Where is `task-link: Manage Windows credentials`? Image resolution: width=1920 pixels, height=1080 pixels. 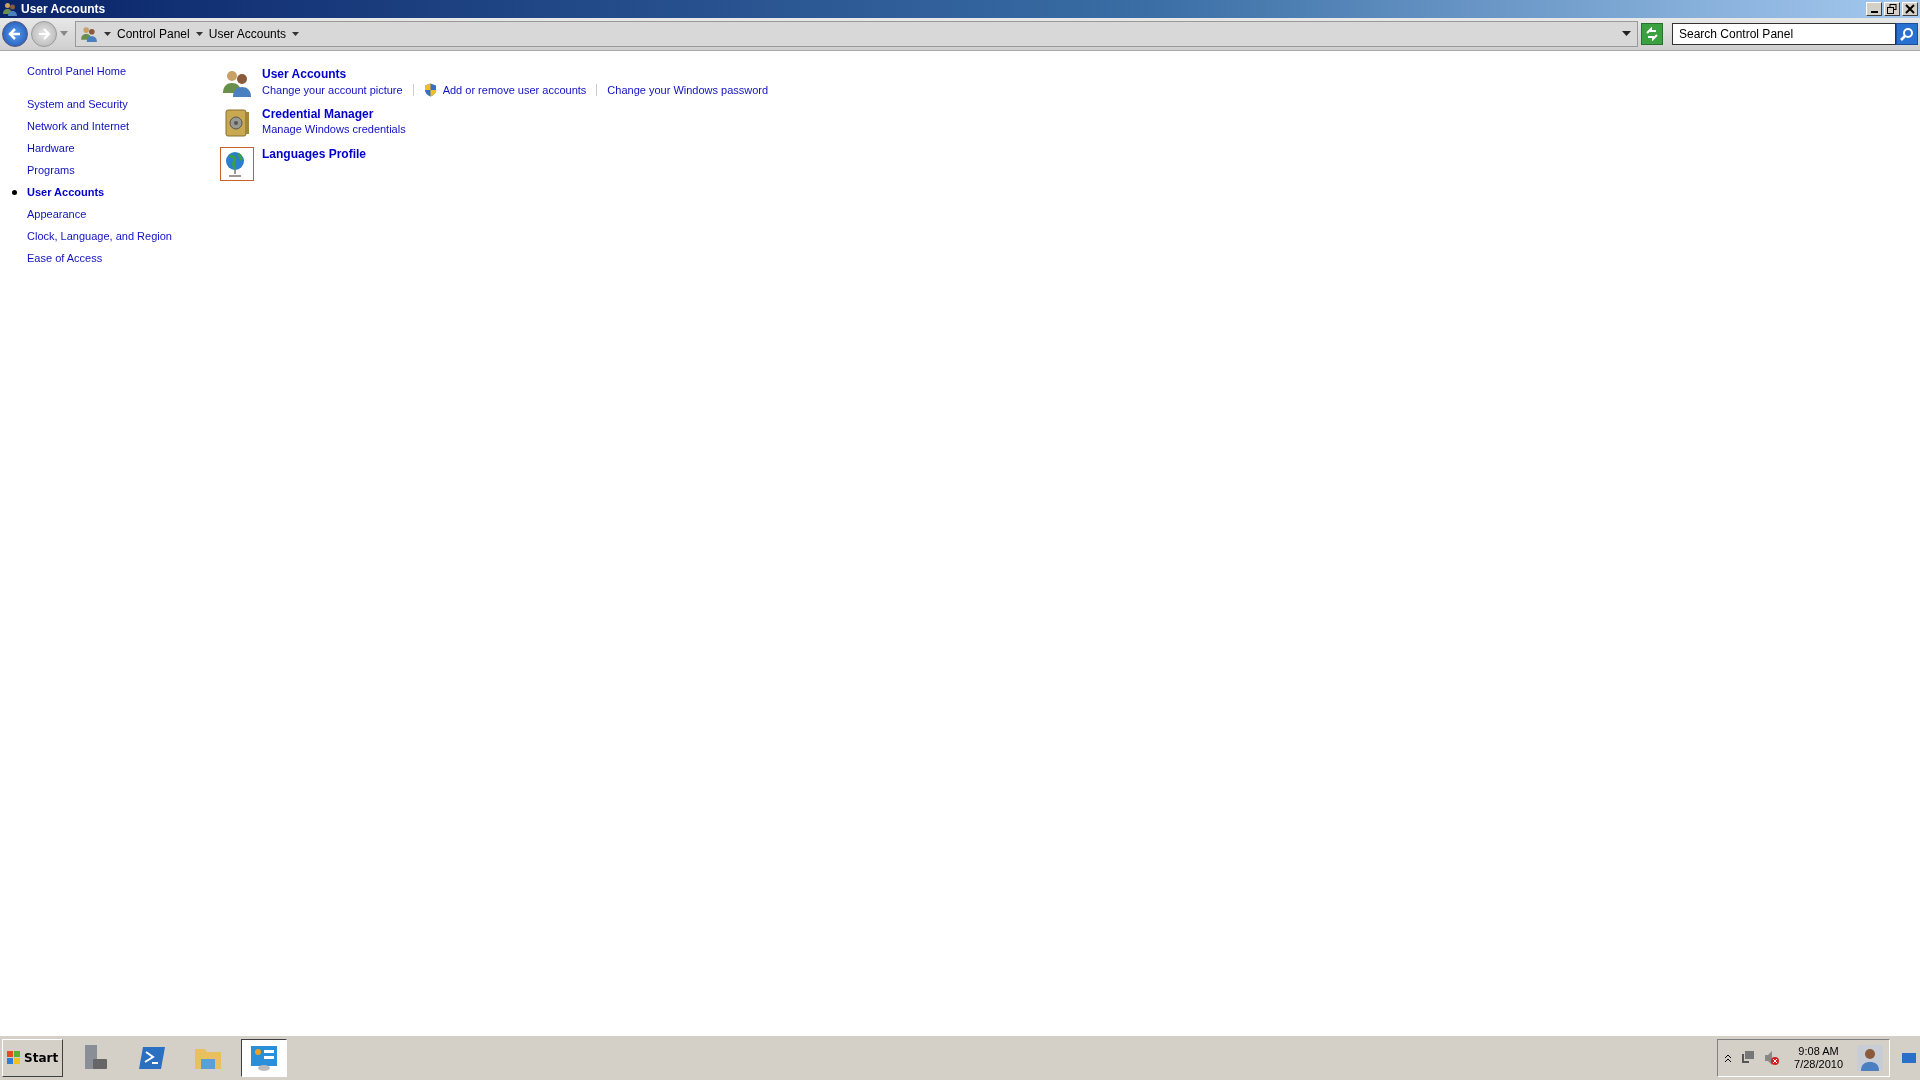
task-link: Manage Windows credentials is located at coordinates (334, 129).